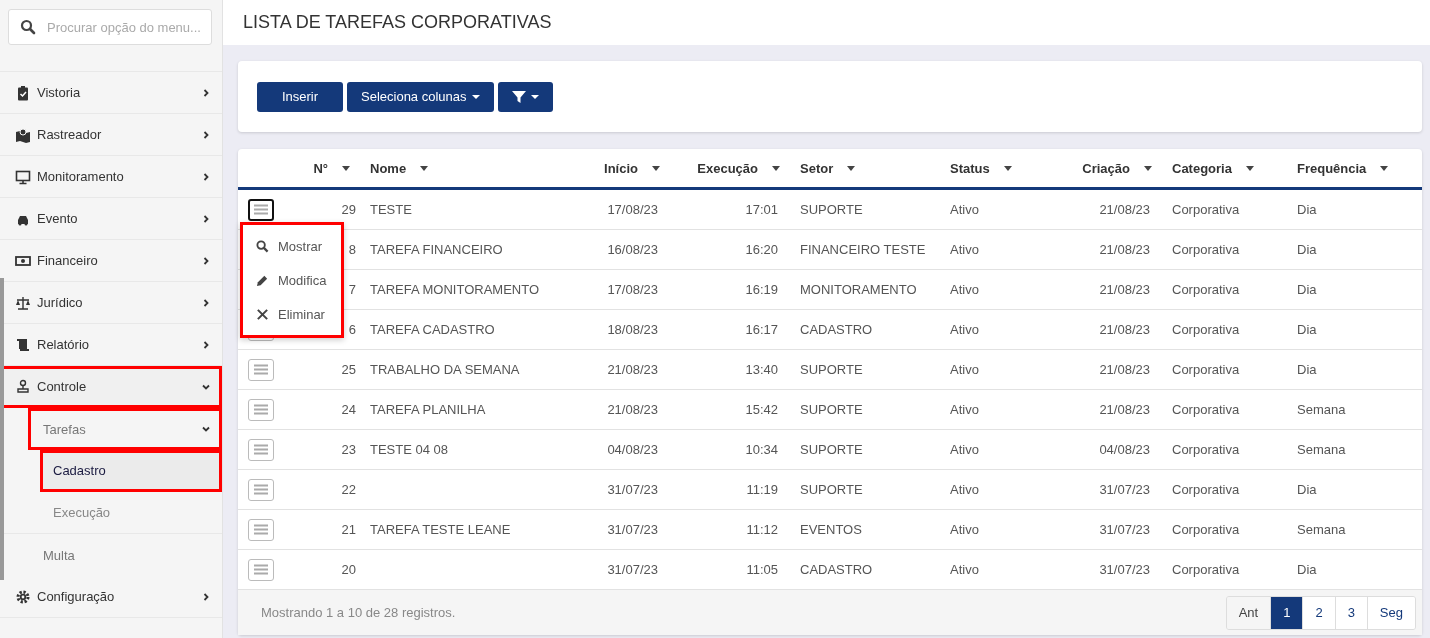 This screenshot has width=1430, height=638. Describe the element at coordinates (111, 93) in the screenshot. I see `menu-item: Vistoria` at that location.